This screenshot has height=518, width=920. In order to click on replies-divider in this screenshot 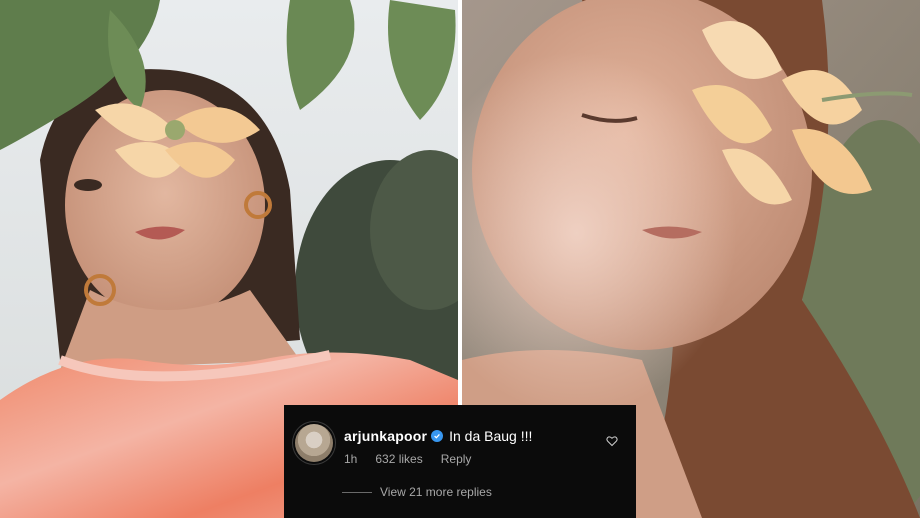, I will do `click(357, 492)`.